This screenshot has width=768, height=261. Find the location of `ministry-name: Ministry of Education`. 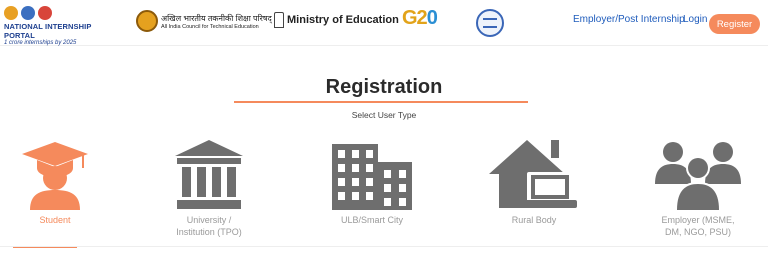

ministry-name: Ministry of Education is located at coordinates (343, 20).